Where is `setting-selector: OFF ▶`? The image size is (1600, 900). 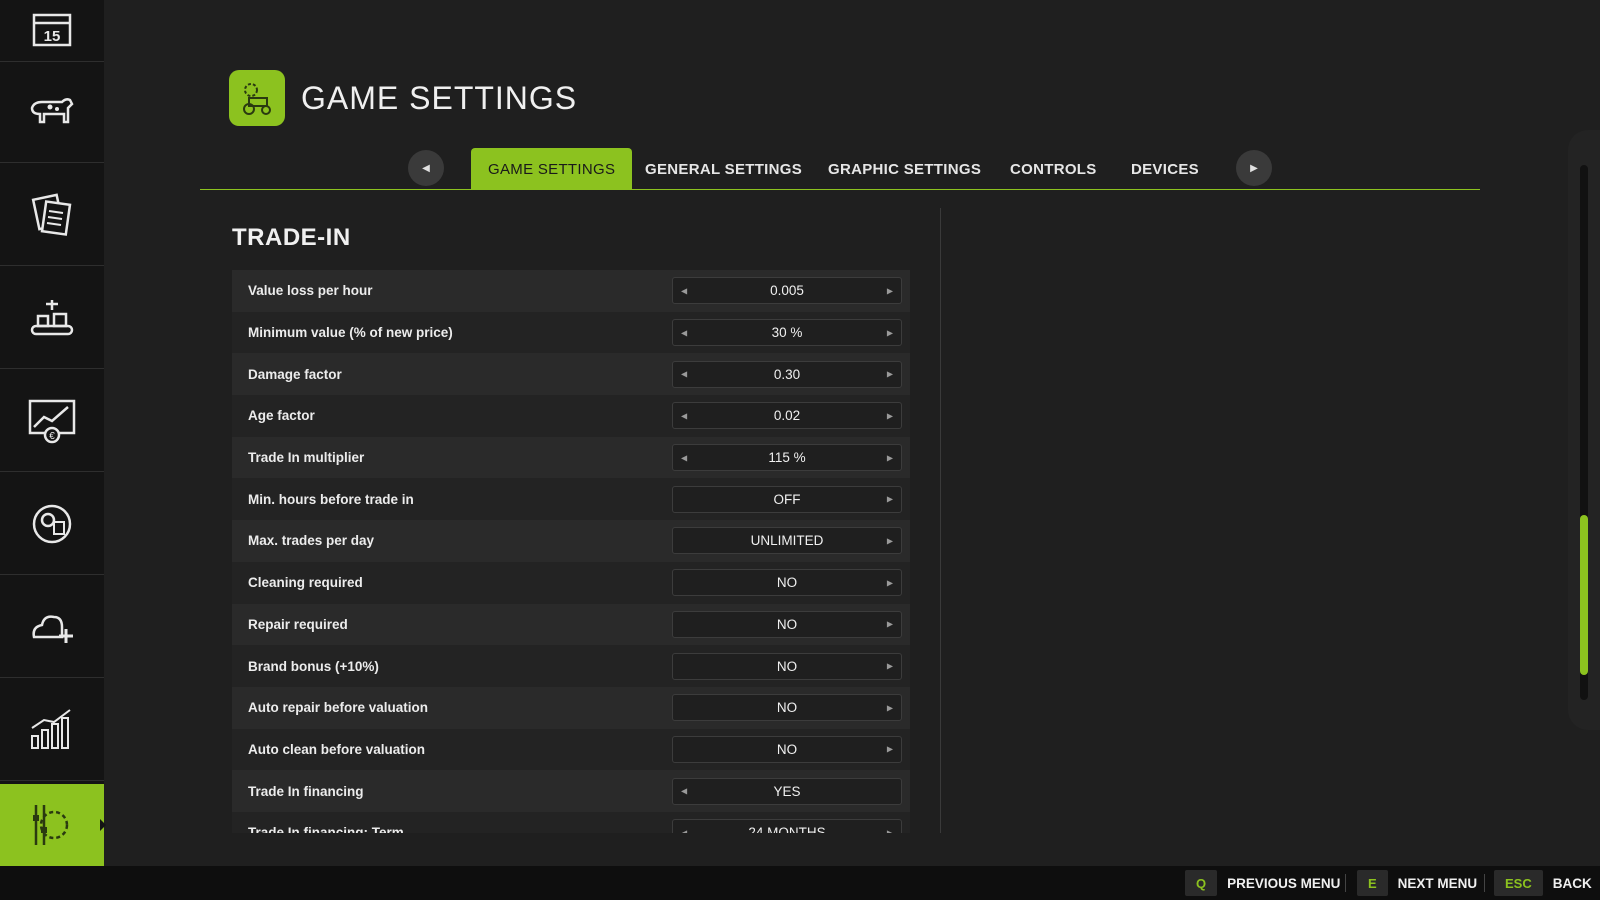 setting-selector: OFF ▶ is located at coordinates (787, 499).